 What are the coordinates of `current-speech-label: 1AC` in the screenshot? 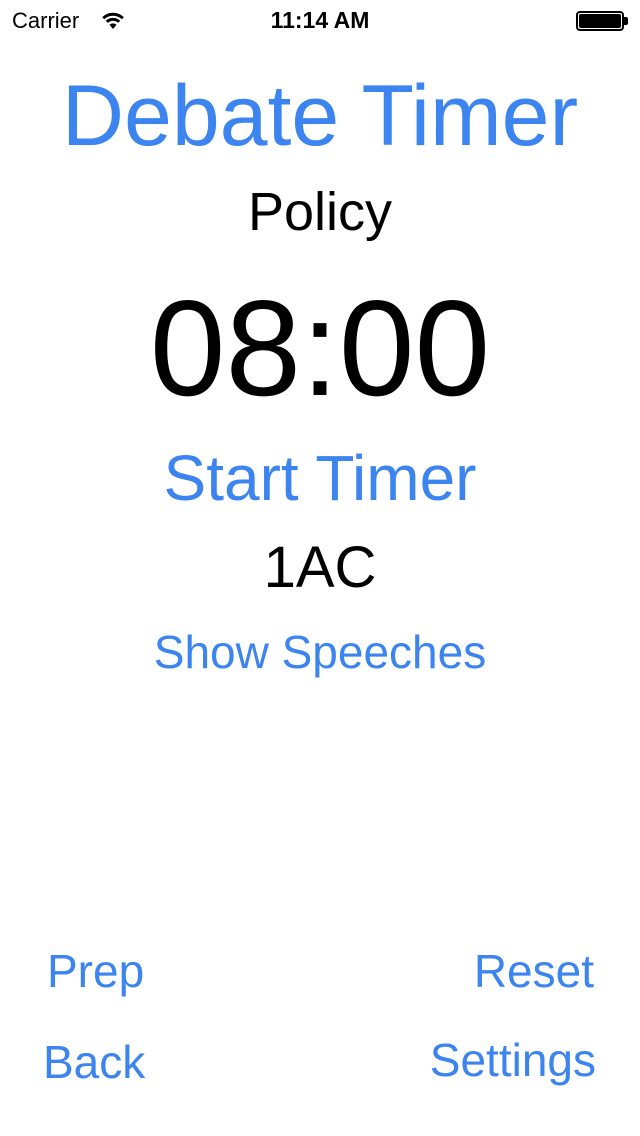 It's located at (320, 567).